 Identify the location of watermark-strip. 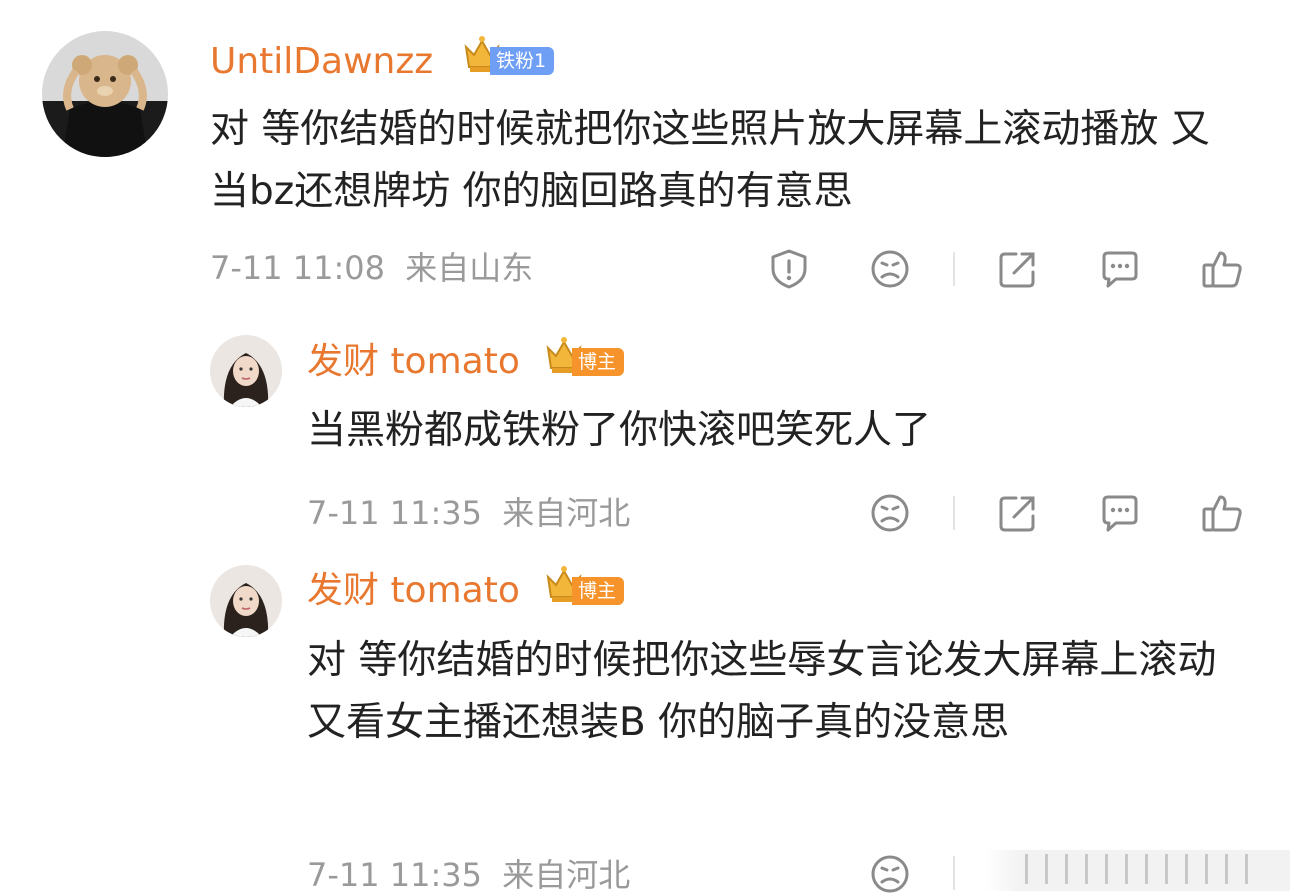
(1137, 870).